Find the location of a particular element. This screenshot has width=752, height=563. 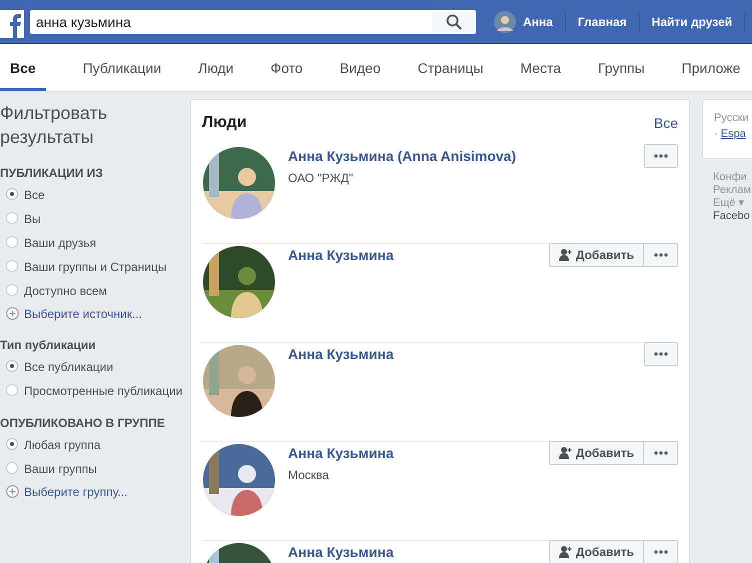

filter-heading: ПУБЛИКАЦИИ ИЗ is located at coordinates (52, 173).